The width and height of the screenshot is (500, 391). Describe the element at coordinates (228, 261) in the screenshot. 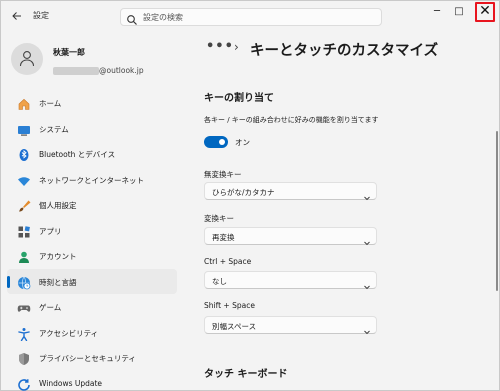

I see `field-label-ctrl-space: Ctrl + Space` at that location.